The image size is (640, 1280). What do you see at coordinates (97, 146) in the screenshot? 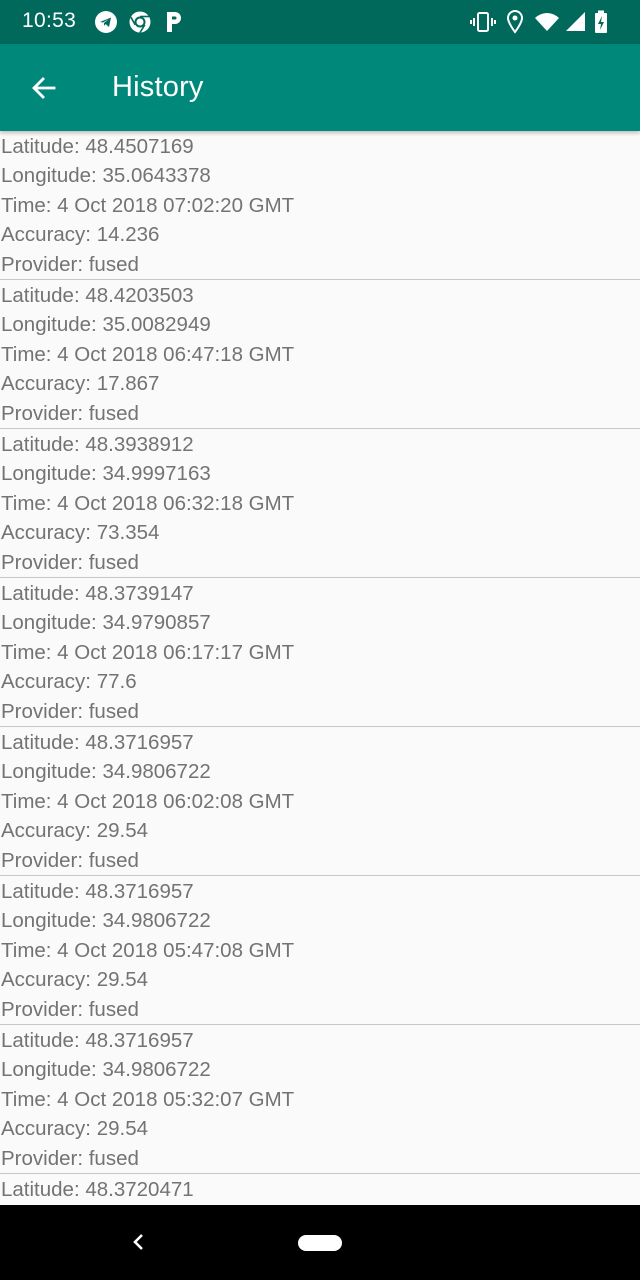
I see `latitude-text: Latitude: 48.4507169` at bounding box center [97, 146].